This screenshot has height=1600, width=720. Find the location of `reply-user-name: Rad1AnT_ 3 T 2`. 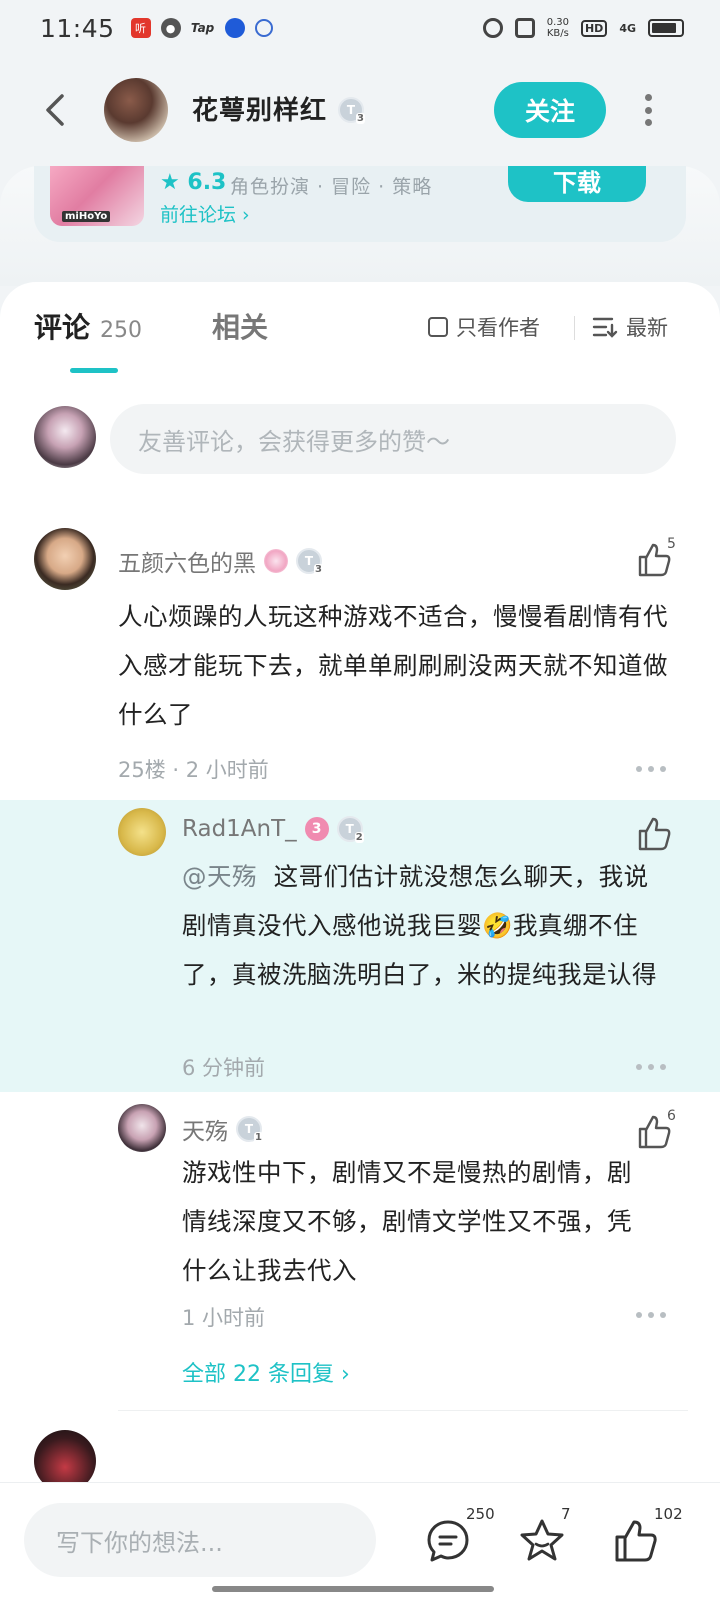

reply-user-name: Rad1AnT_ 3 T 2 is located at coordinates (273, 829).